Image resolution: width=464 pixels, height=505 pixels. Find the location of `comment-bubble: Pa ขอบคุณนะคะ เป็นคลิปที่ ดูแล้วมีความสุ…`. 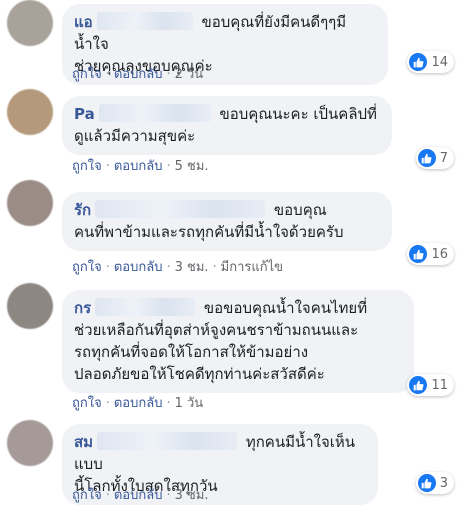

comment-bubble: Pa ขอบคุณนะคะ เป็นคลิปที่ ดูแล้วมีความสุ… is located at coordinates (227, 125).